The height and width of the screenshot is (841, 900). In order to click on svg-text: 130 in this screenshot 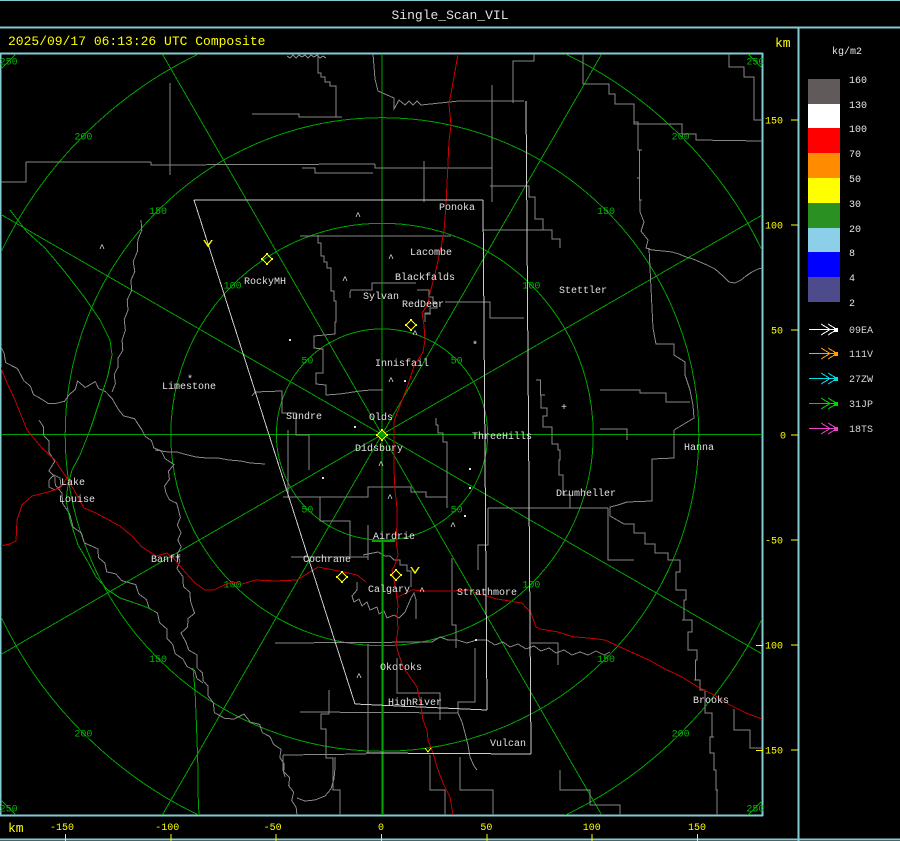, I will do `click(858, 106)`.